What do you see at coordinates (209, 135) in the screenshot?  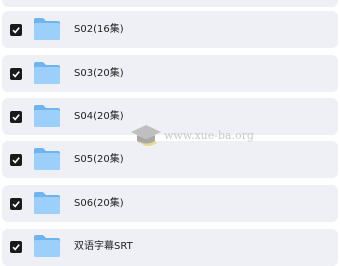 I see `watermark-text: www.xue-ba.org` at bounding box center [209, 135].